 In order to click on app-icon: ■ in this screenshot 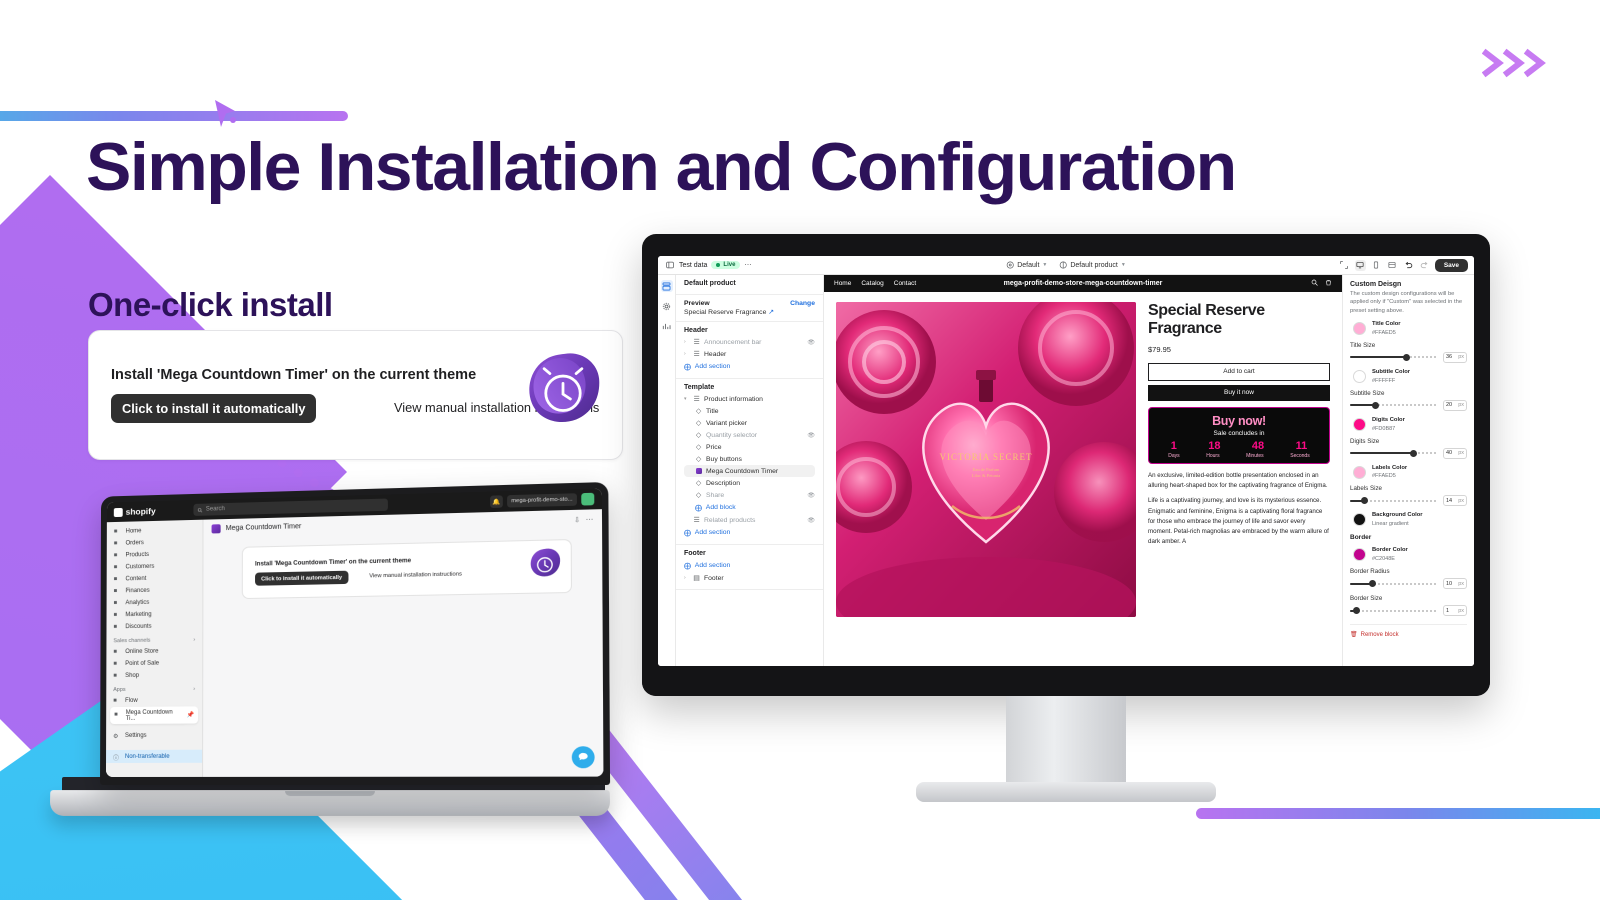, I will do `click(116, 715)`.